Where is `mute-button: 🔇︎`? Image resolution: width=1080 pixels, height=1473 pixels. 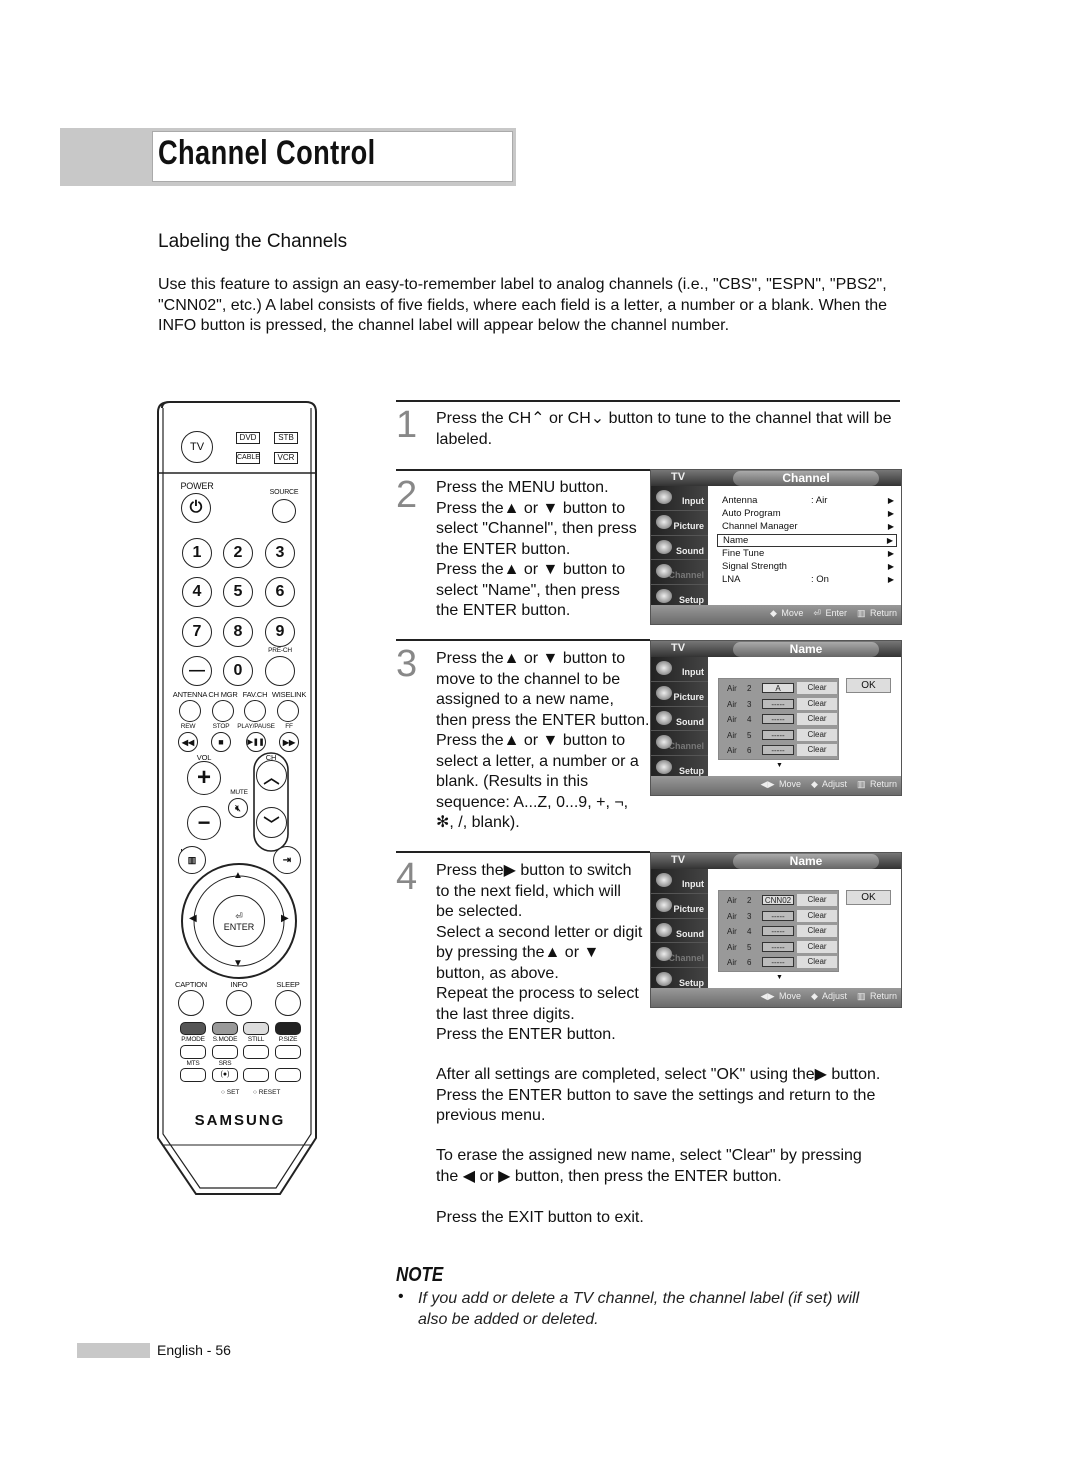 mute-button: 🔇︎ is located at coordinates (238, 808).